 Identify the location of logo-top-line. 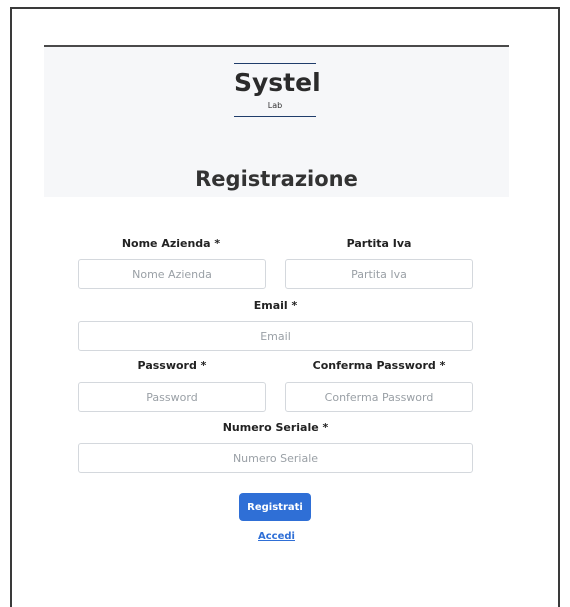
(275, 63).